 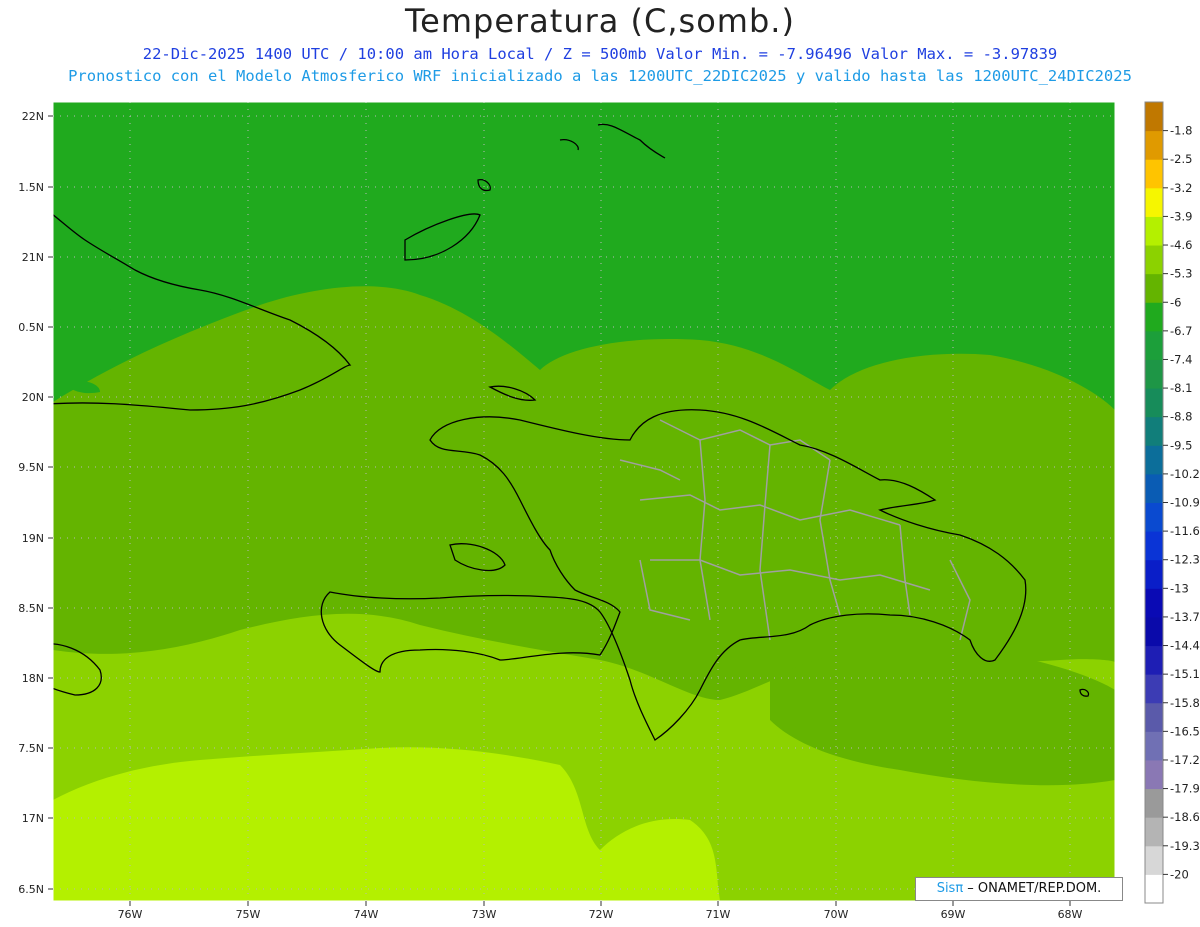 What do you see at coordinates (1181, 274) in the screenshot?
I see `colorbar-label: -5.3` at bounding box center [1181, 274].